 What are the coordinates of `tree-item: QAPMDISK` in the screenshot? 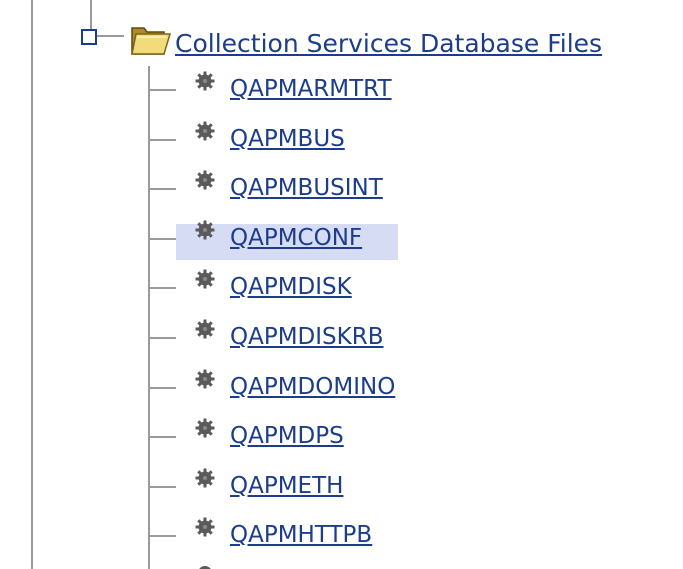 It's located at (298, 291).